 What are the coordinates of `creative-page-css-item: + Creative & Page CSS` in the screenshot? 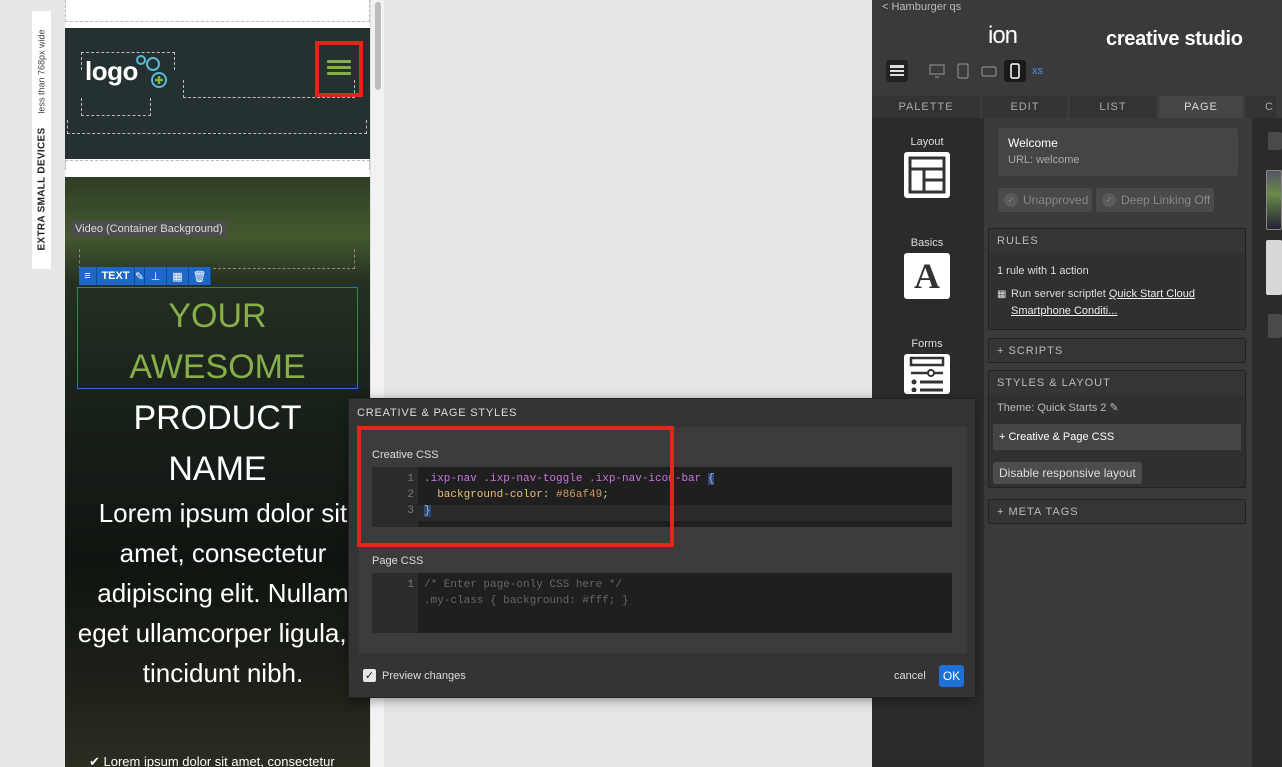 It's located at (1117, 437).